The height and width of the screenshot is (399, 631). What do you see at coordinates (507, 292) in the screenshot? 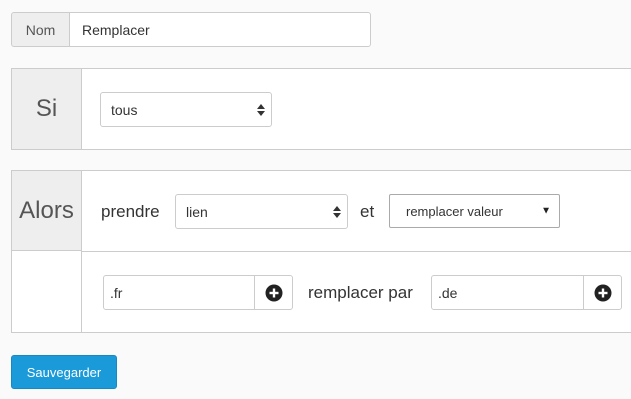
I see `replace-value-input` at bounding box center [507, 292].